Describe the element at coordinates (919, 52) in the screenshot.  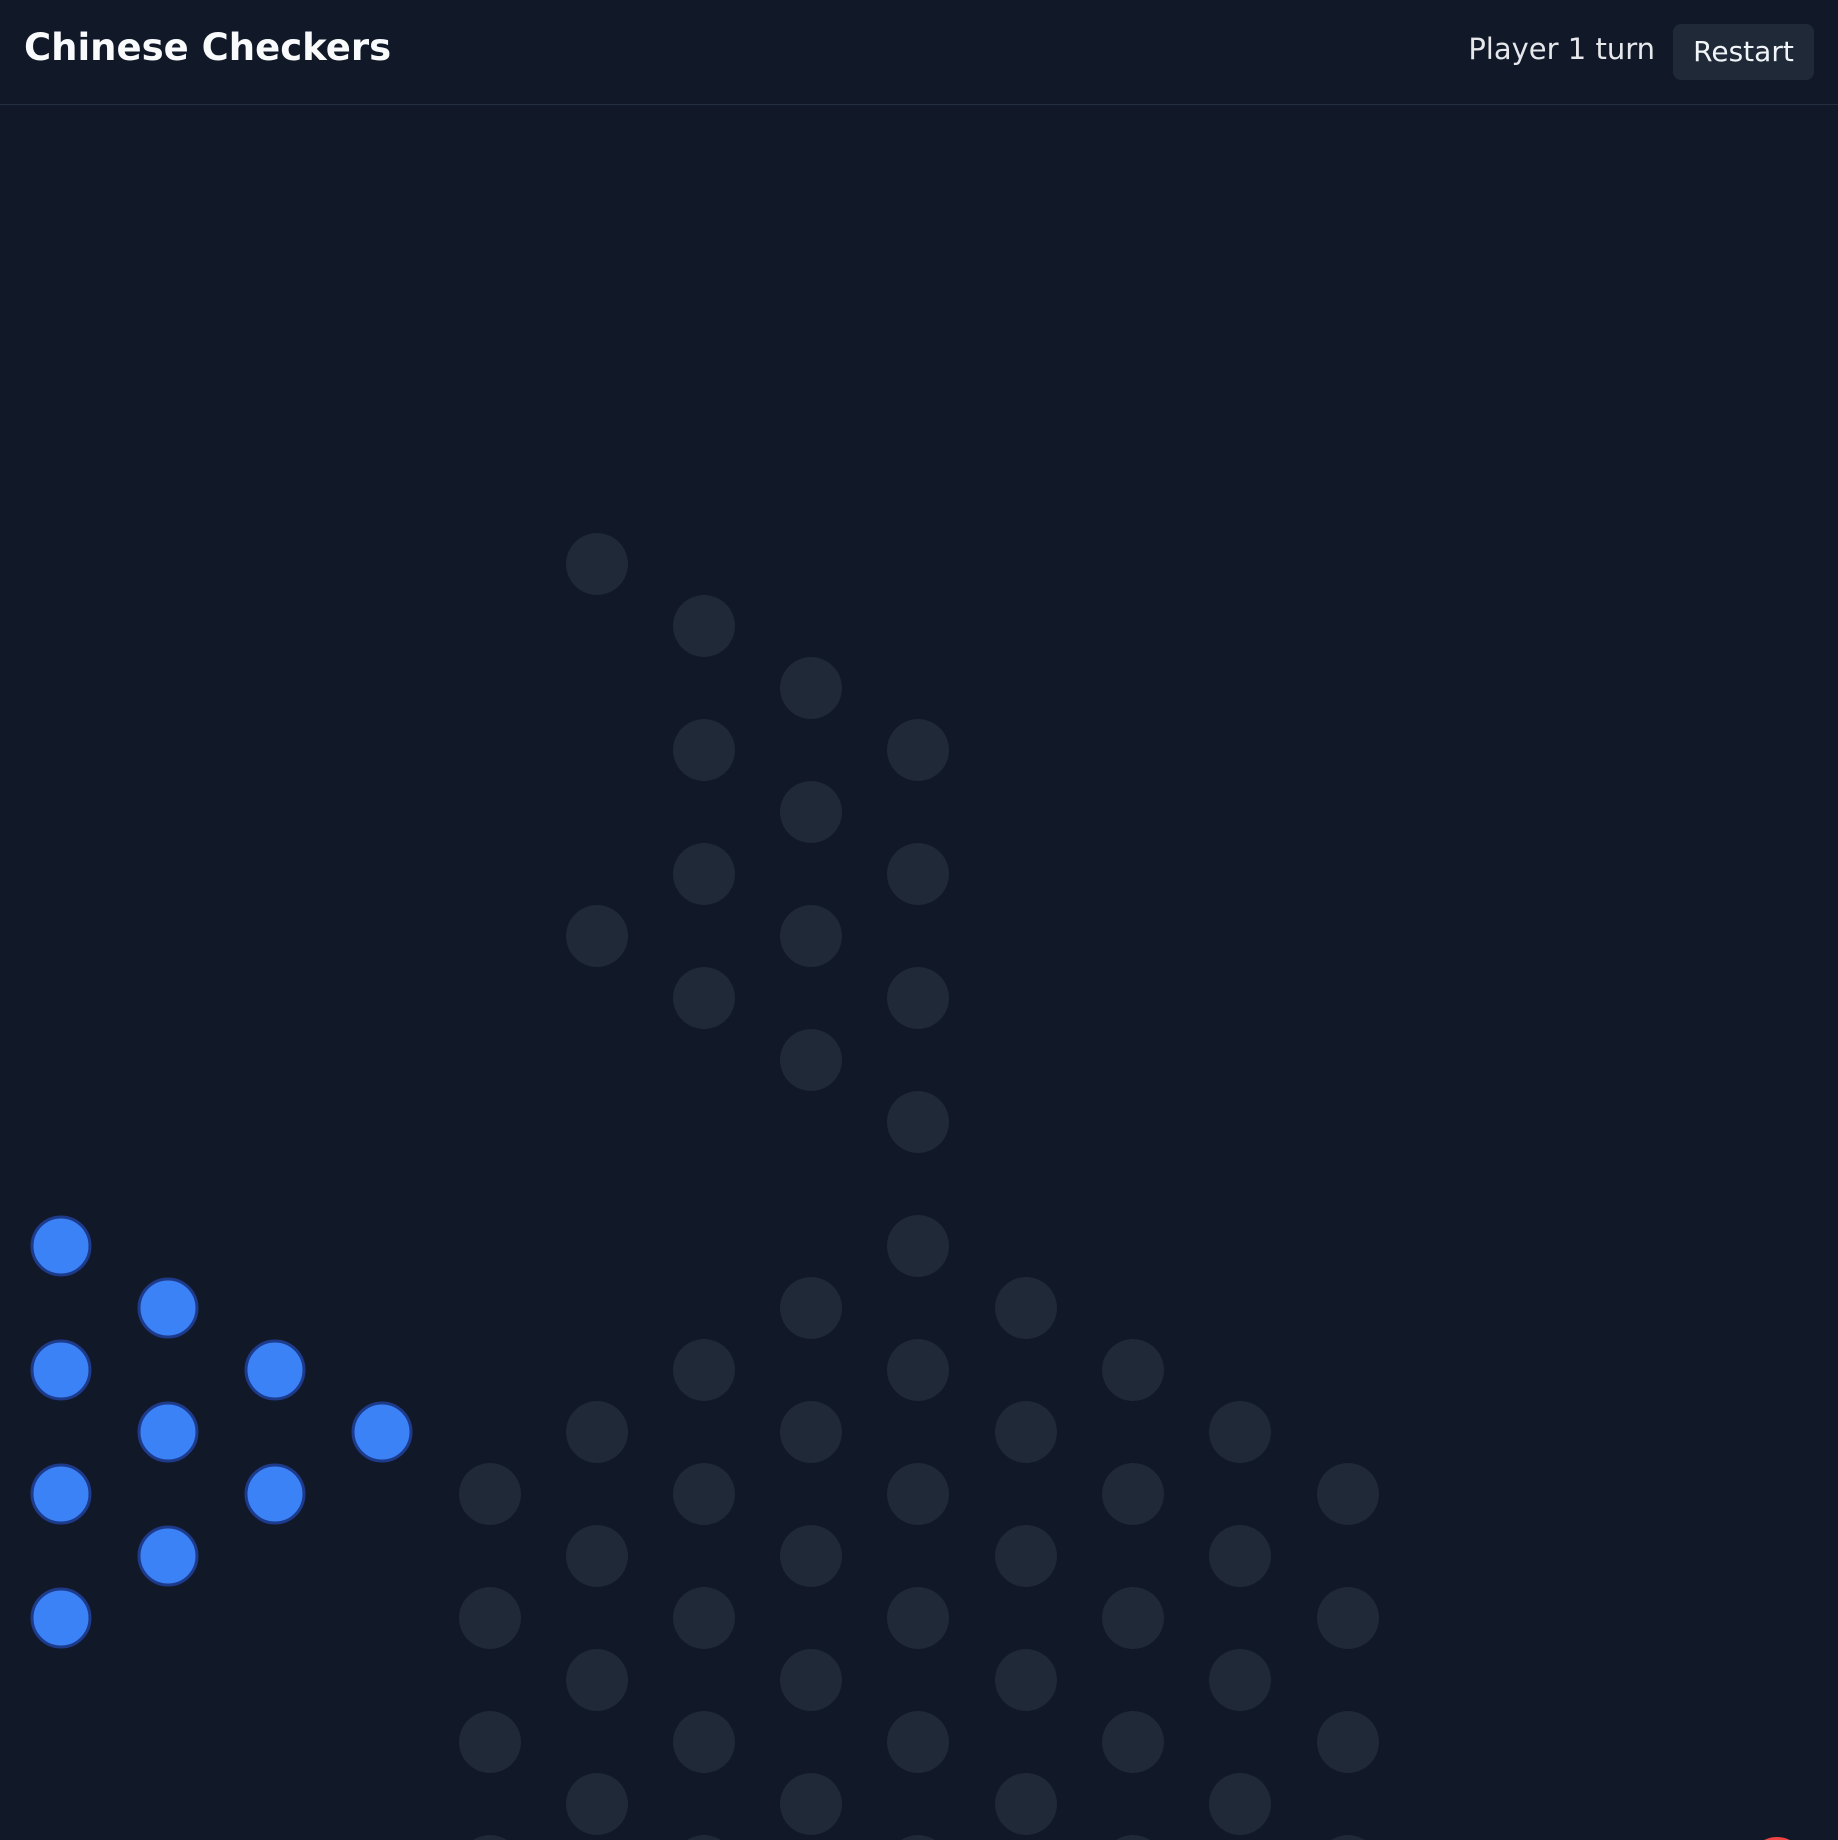
I see `game-header: Chinese Checkers Player 1 turn Restart` at that location.